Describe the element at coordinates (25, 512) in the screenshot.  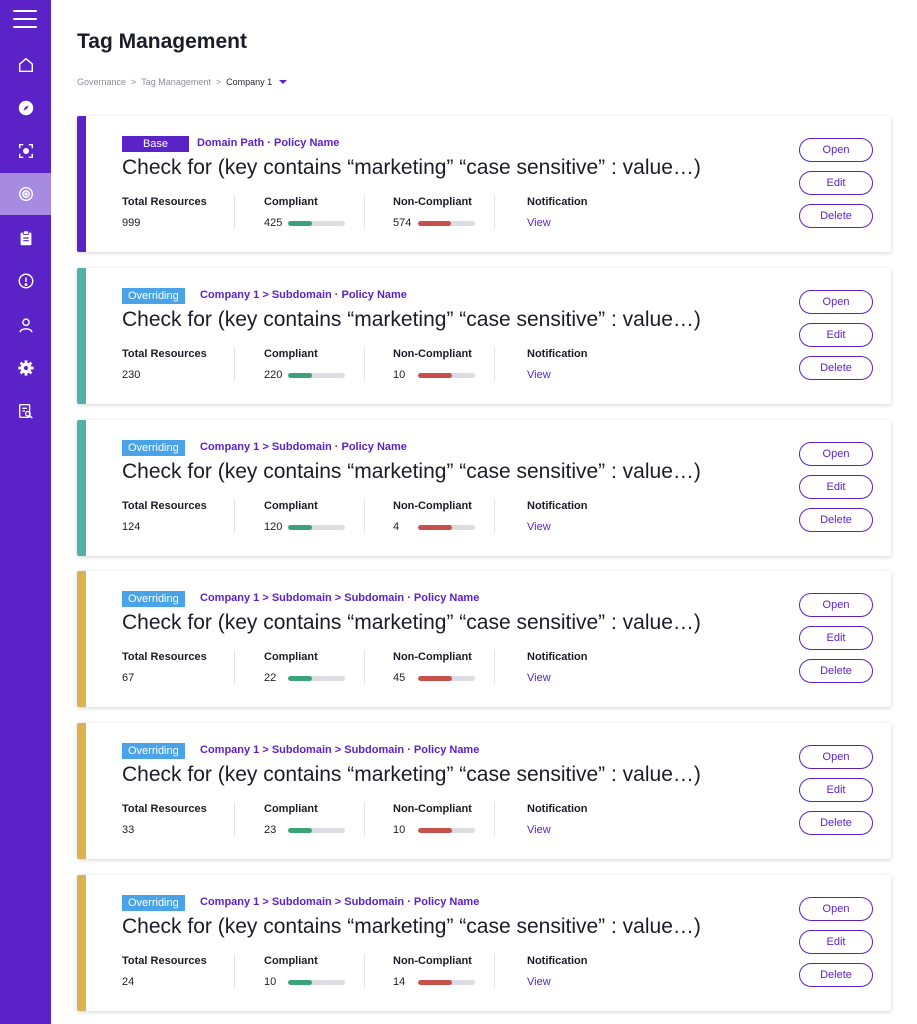
I see `sidebar` at that location.